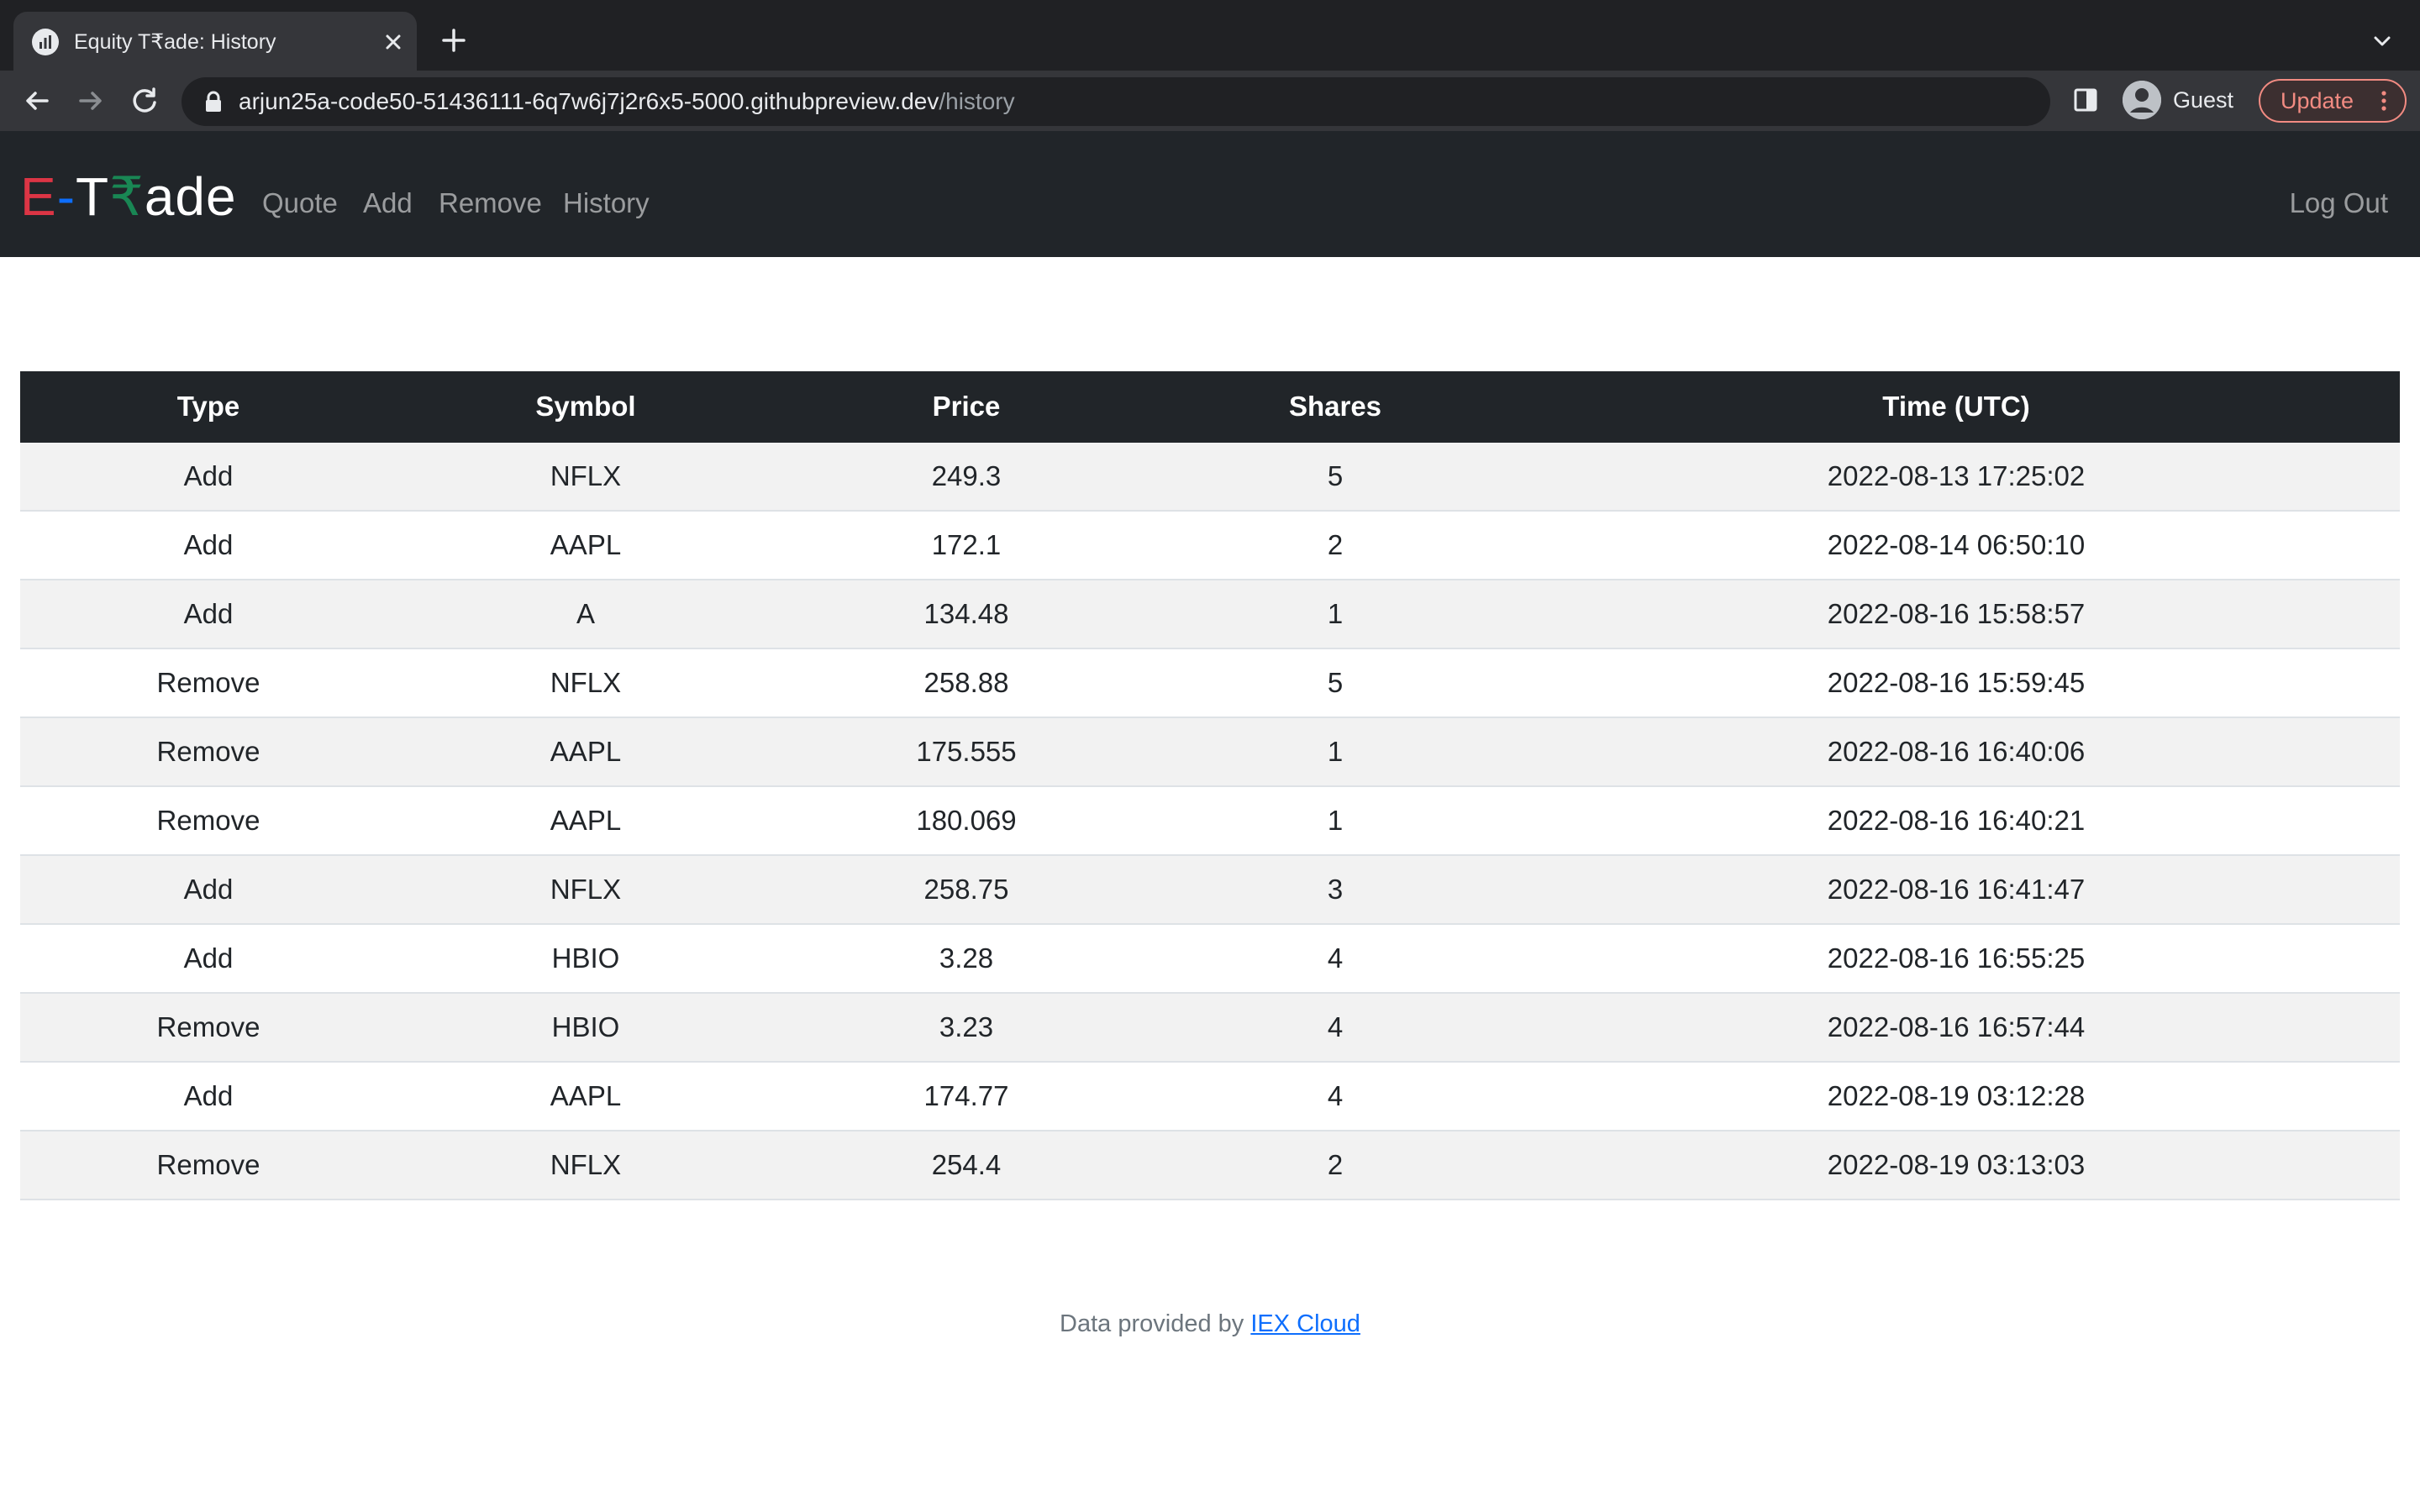 Image resolution: width=2420 pixels, height=1512 pixels. What do you see at coordinates (2142, 100) in the screenshot?
I see `profile-avatar-icon` at bounding box center [2142, 100].